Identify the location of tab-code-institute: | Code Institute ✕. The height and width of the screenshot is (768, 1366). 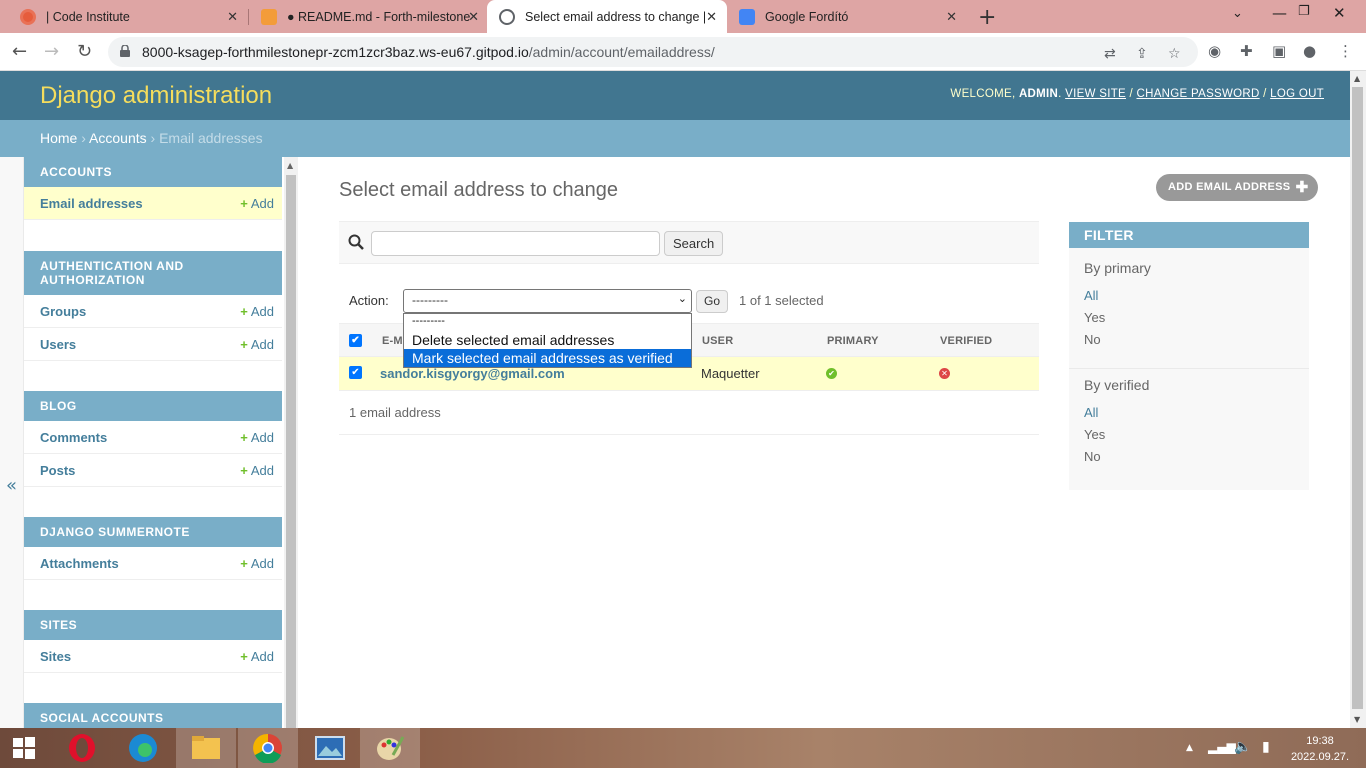
(128, 16).